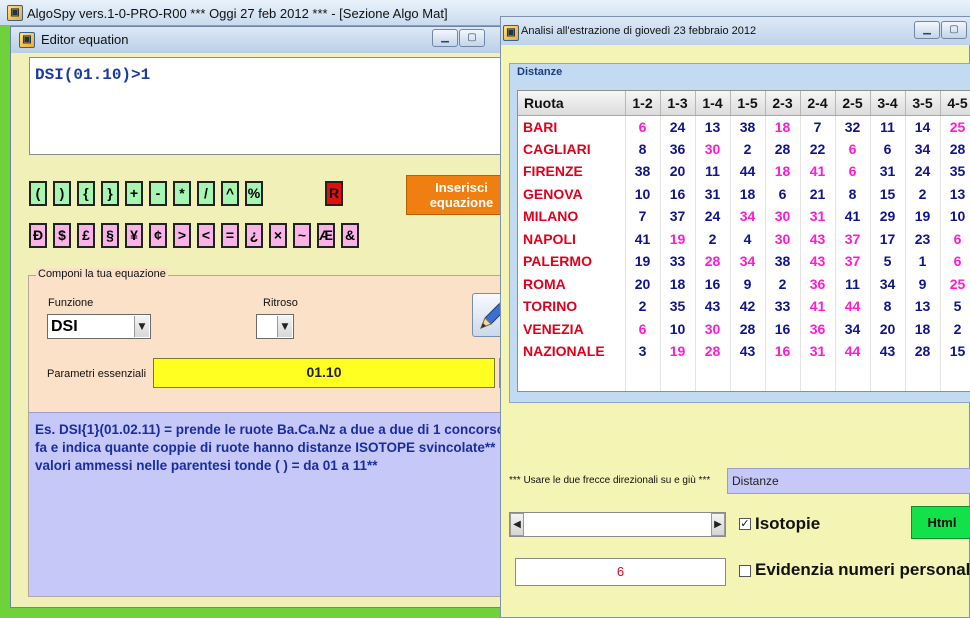 This screenshot has height=618, width=970. Describe the element at coordinates (540, 72) in the screenshot. I see `distanze-legend: Distanze` at that location.